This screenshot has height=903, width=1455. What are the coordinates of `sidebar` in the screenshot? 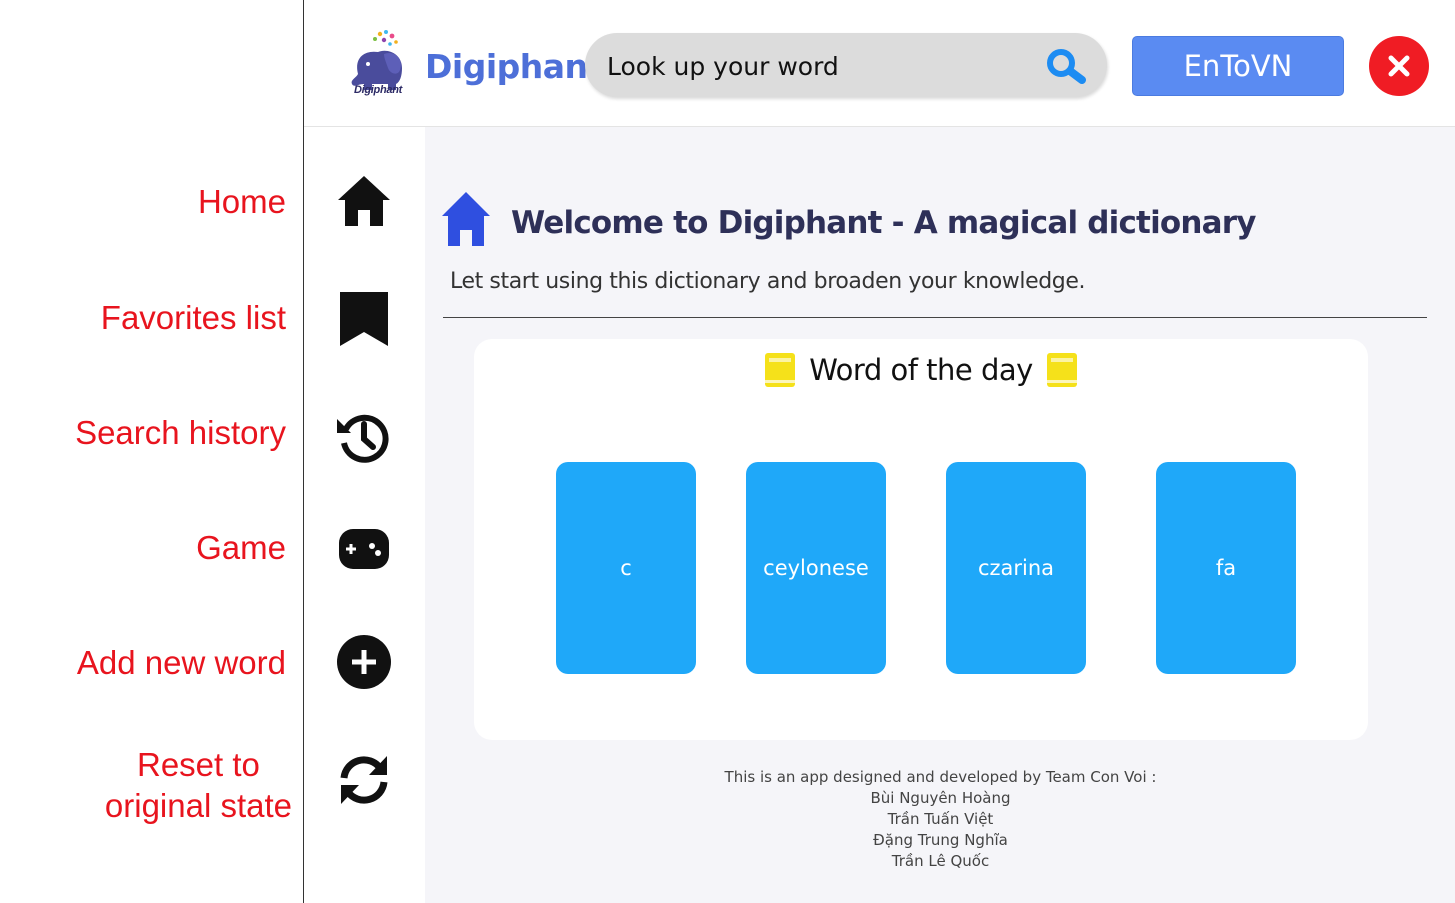 It's located at (364, 515).